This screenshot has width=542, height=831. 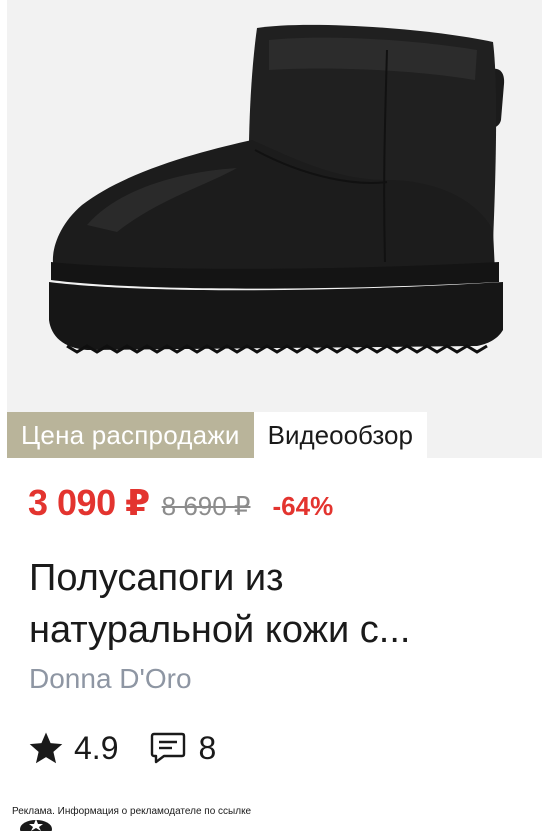 I want to click on comment-icon, so click(x=168, y=748).